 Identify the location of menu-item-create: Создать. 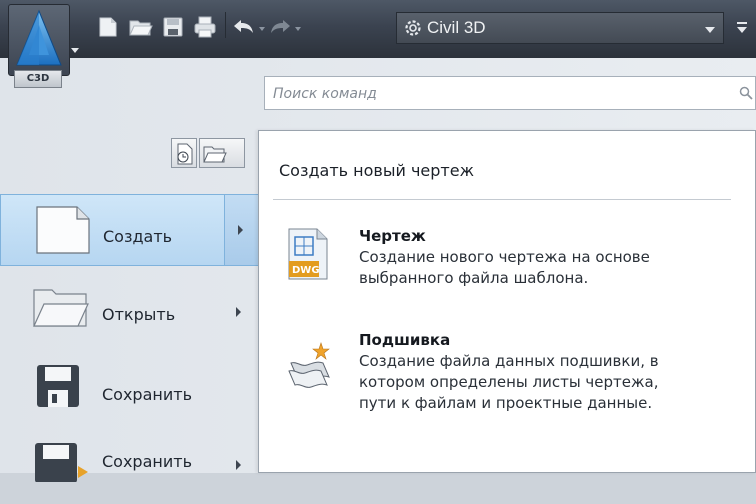
(131, 230).